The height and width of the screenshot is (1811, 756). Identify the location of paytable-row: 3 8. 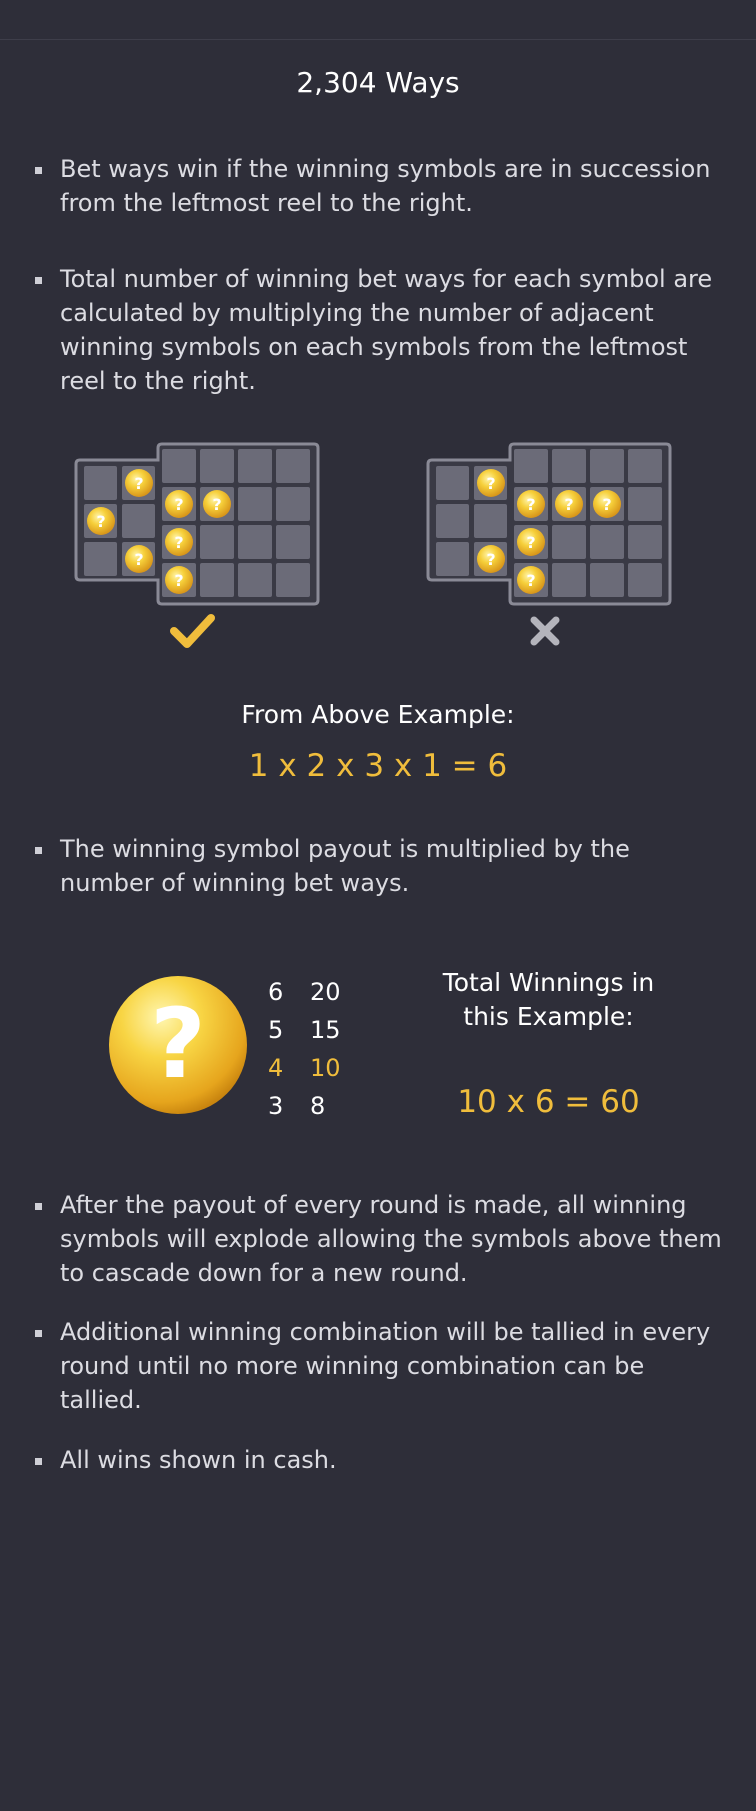
(304, 1106).